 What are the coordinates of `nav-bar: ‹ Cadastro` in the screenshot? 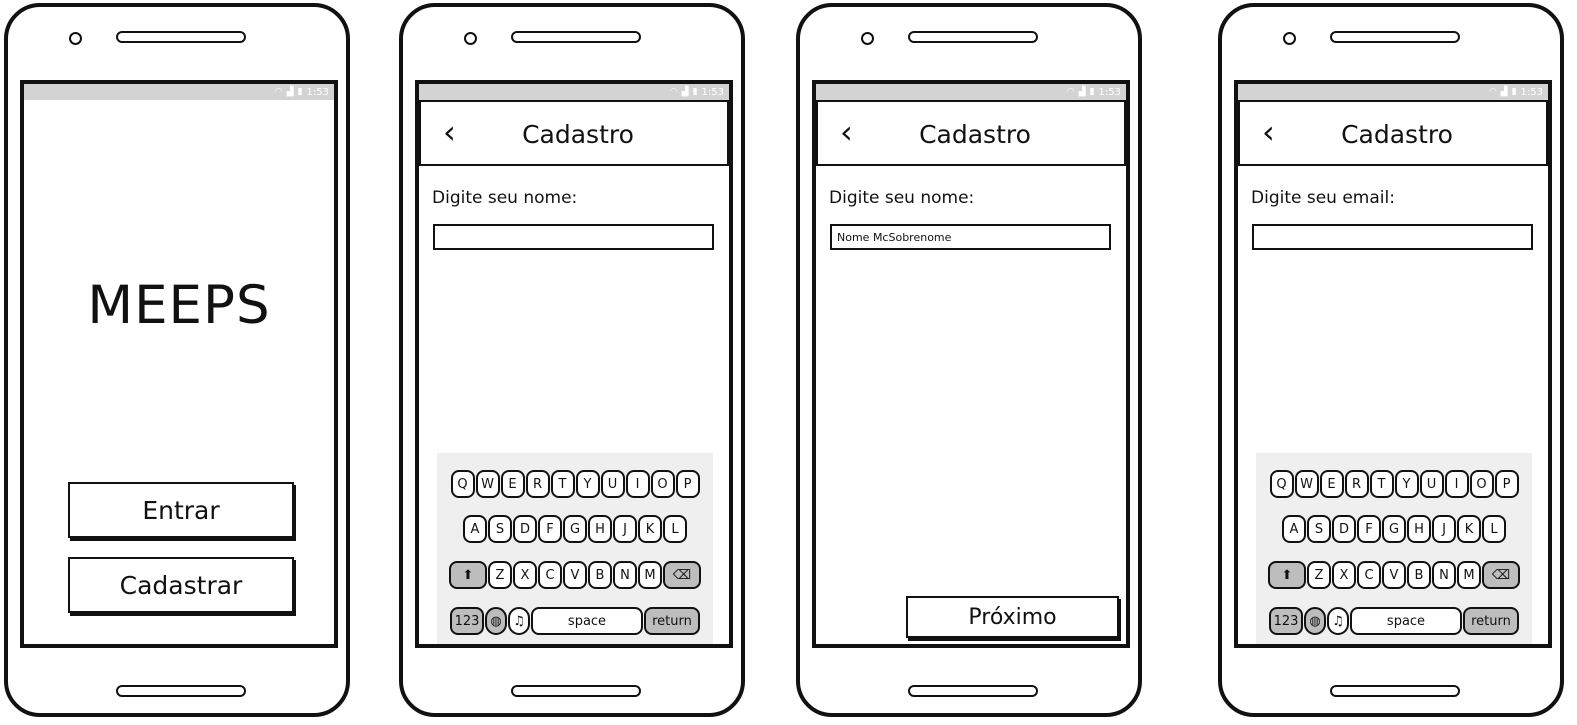 It's located at (574, 133).